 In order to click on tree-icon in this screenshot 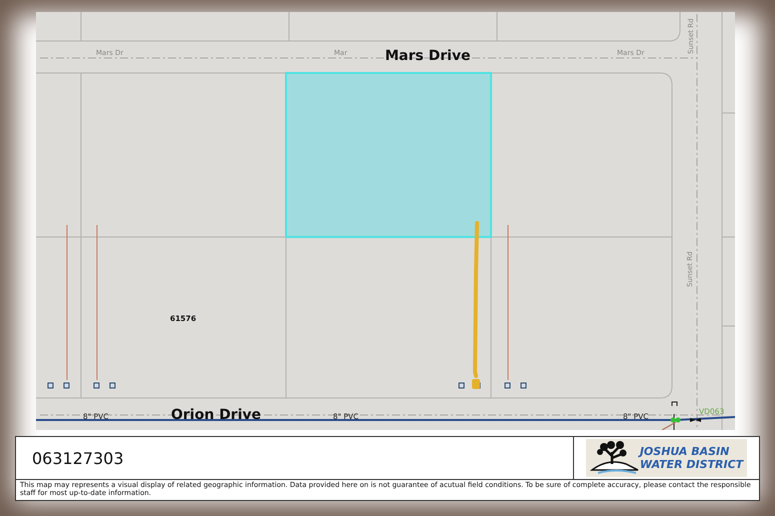, I will do `click(615, 458)`.